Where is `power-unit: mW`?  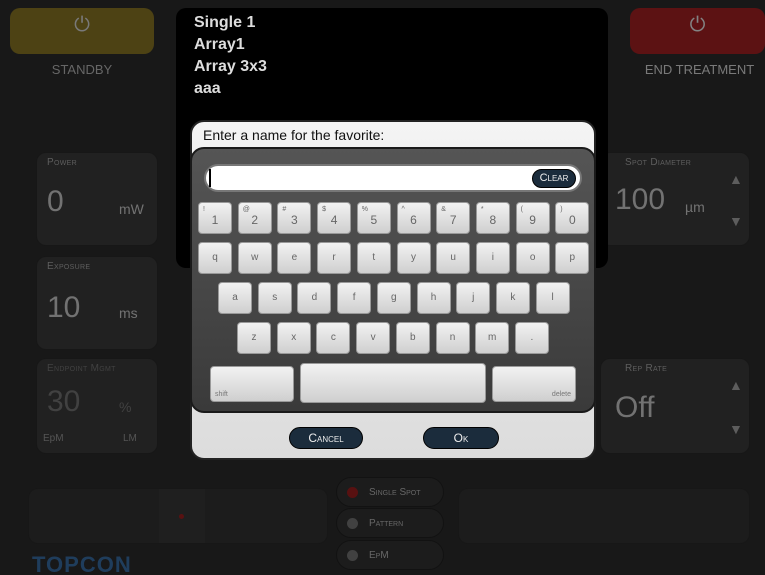
power-unit: mW is located at coordinates (131, 209).